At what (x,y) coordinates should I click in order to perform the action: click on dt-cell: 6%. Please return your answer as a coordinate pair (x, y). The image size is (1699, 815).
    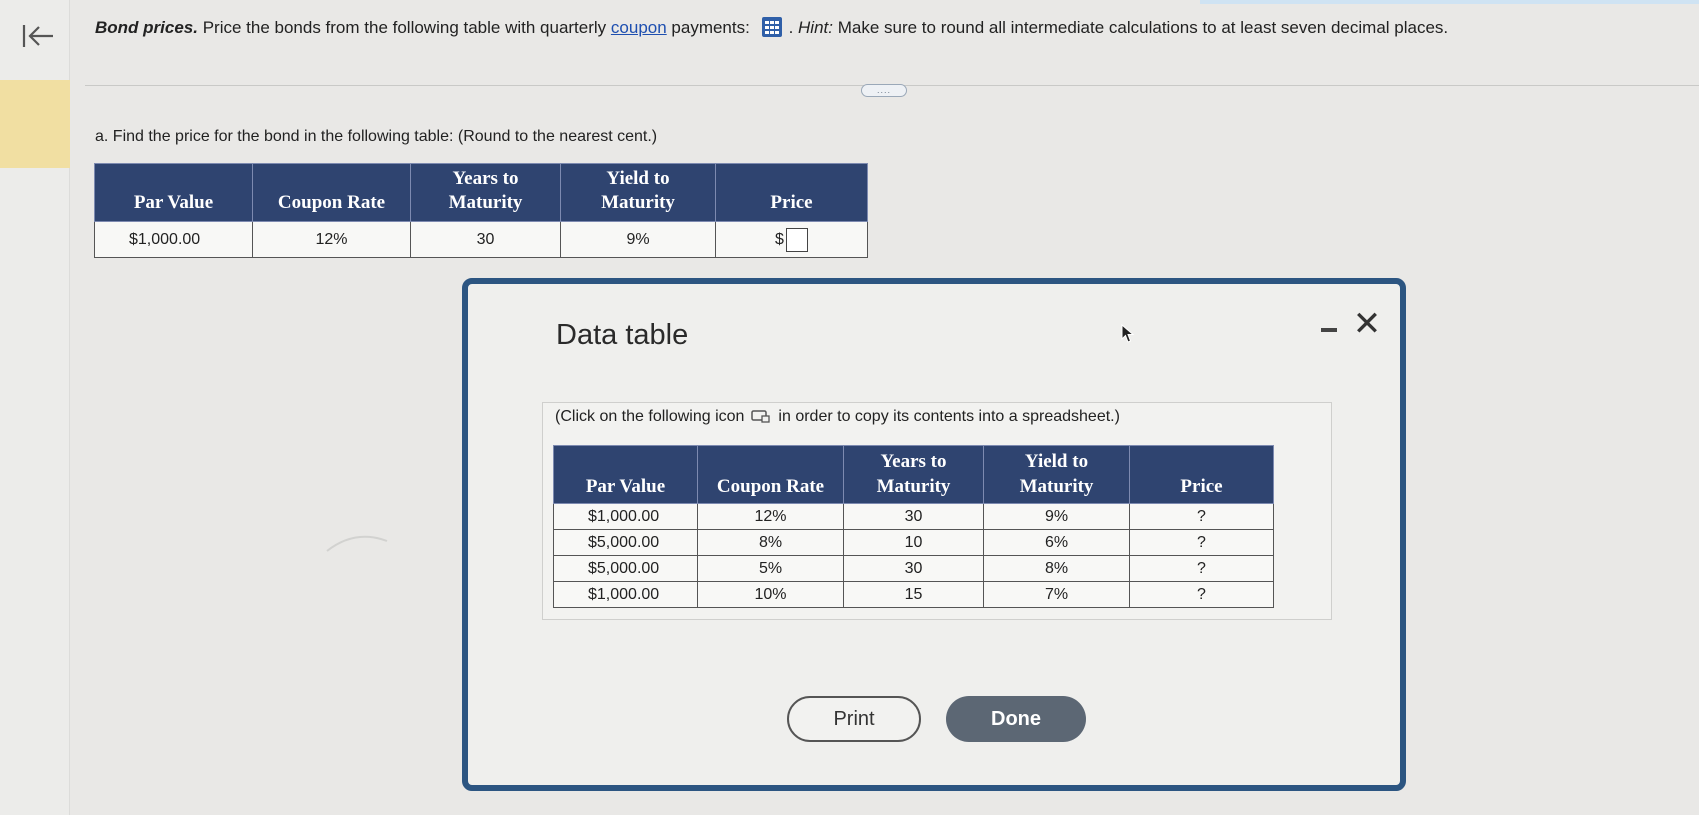
    Looking at the image, I should click on (1056, 542).